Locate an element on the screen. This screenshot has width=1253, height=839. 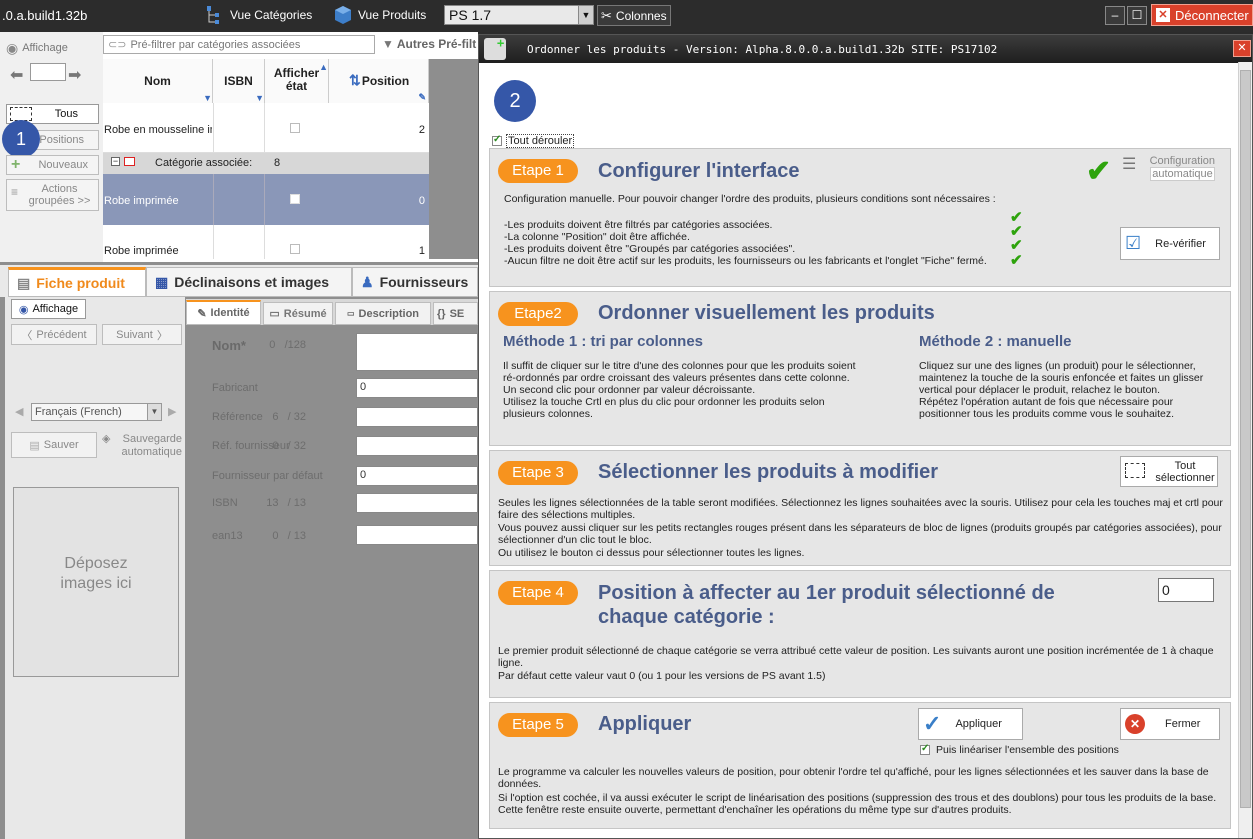
chevron-right-icon: 〉 is located at coordinates (162, 335).